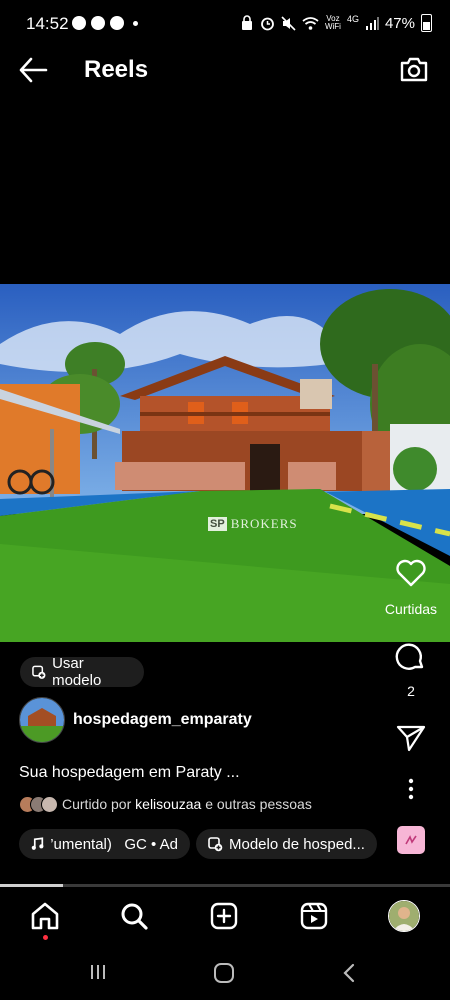  What do you see at coordinates (49, 804) in the screenshot?
I see `liker-avatar` at bounding box center [49, 804].